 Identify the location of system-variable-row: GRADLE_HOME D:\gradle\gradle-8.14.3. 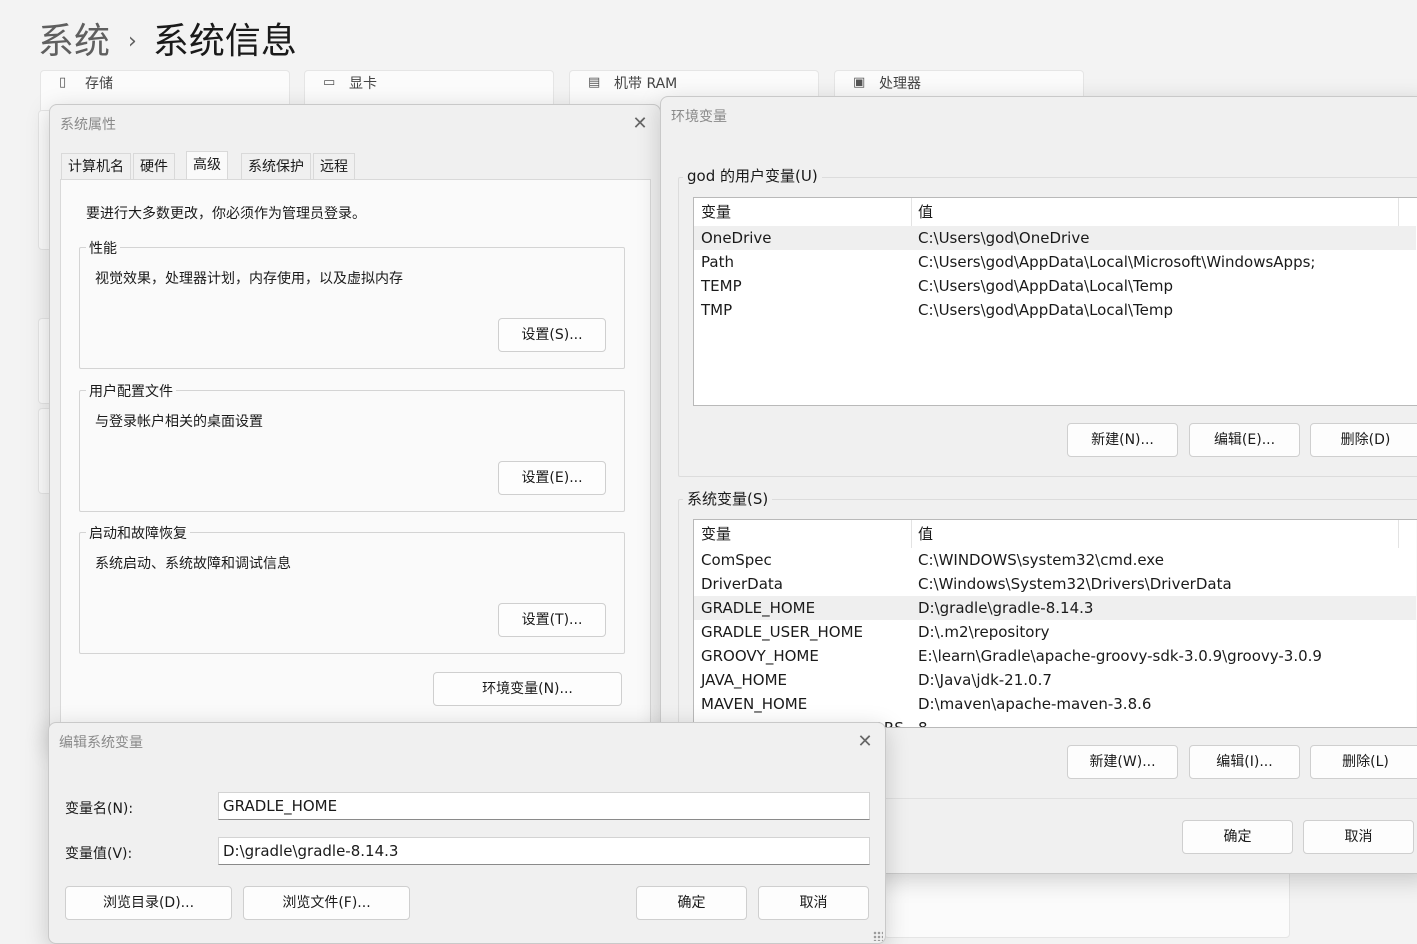
(1055, 608).